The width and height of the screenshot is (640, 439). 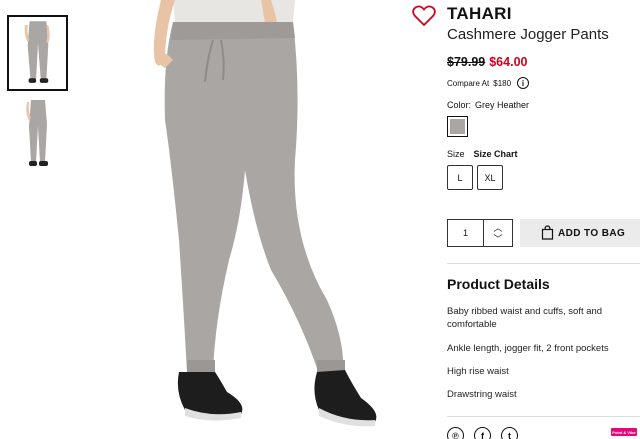 I want to click on add-to-bag-button: ADD TO BAG, so click(x=580, y=233).